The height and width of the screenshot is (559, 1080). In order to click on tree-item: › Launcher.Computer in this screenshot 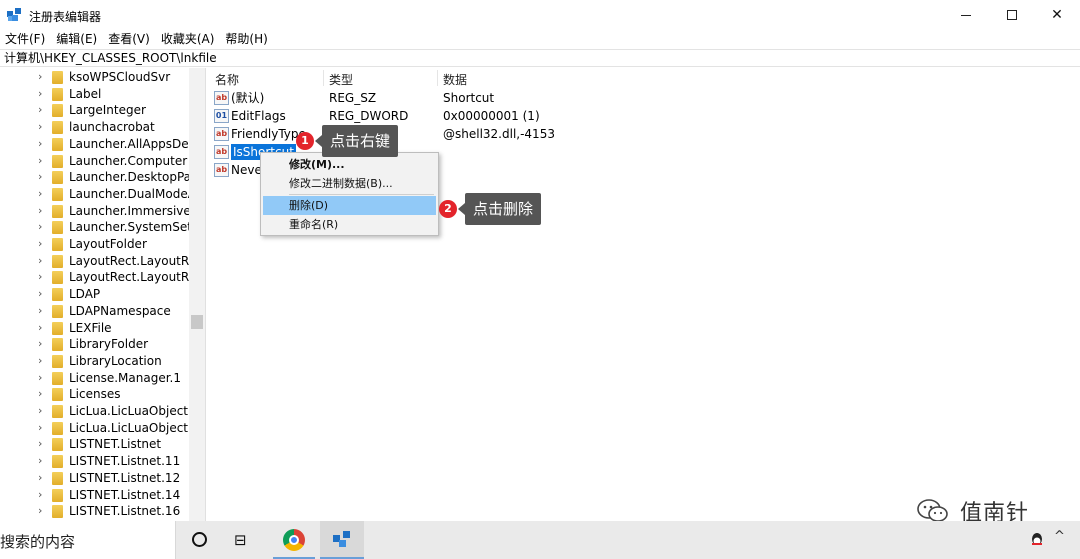, I will do `click(95, 161)`.